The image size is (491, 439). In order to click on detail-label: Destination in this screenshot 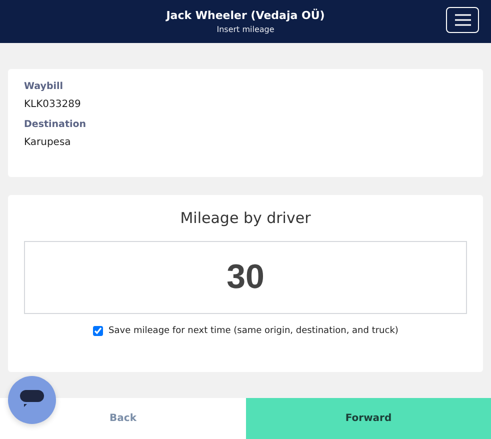, I will do `click(55, 124)`.